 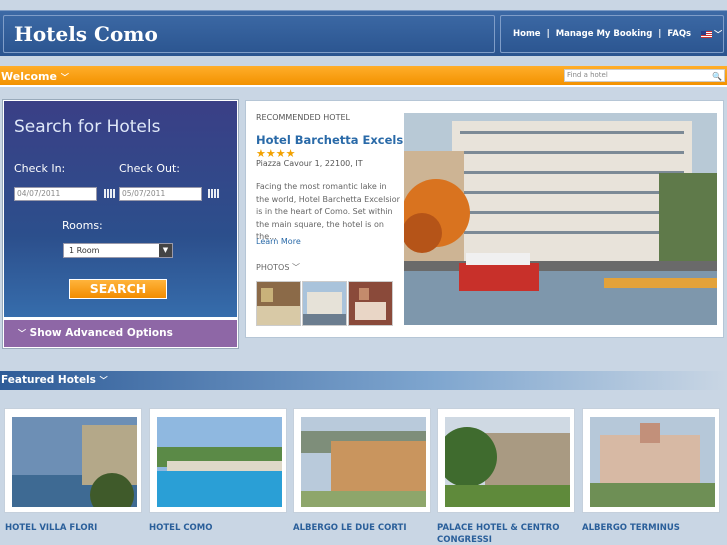 I want to click on featured-hotels-label: Featured Hotels, so click(x=48, y=380).